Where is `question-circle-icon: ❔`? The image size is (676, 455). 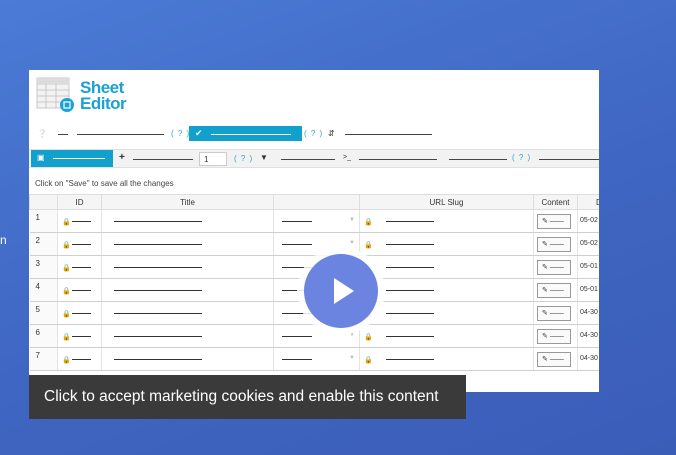 question-circle-icon: ❔ is located at coordinates (42, 134).